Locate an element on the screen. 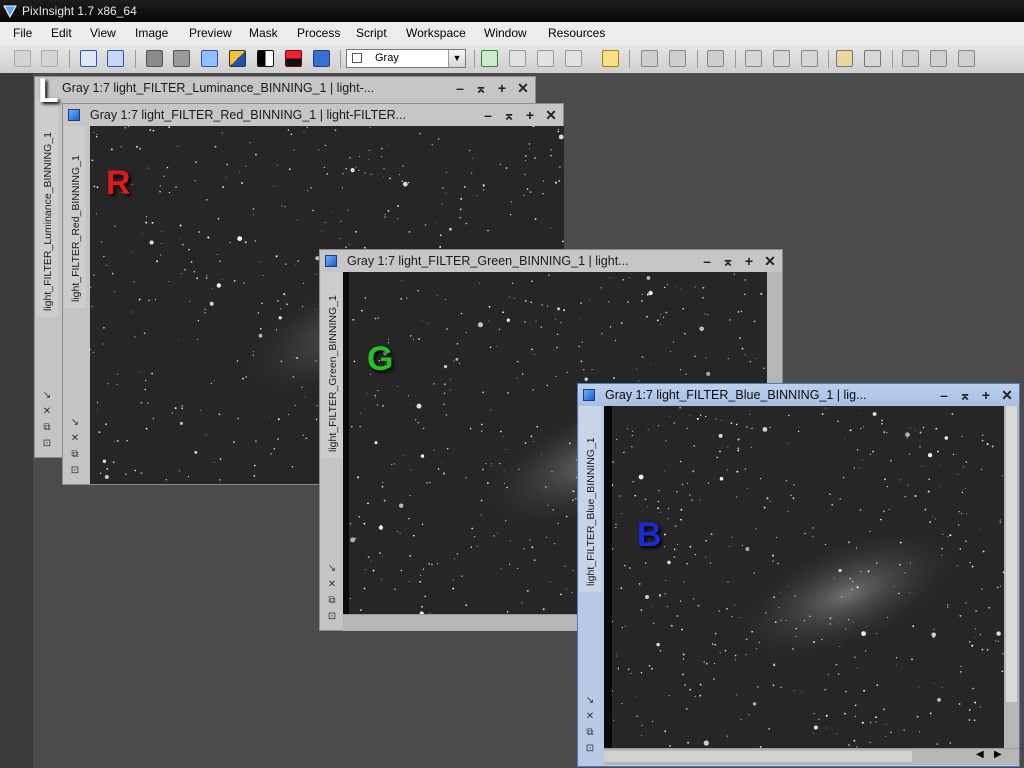 Image resolution: width=1024 pixels, height=768 pixels. side-tools: ↘ ✕ ⧉ ⊡ is located at coordinates (332, 590).